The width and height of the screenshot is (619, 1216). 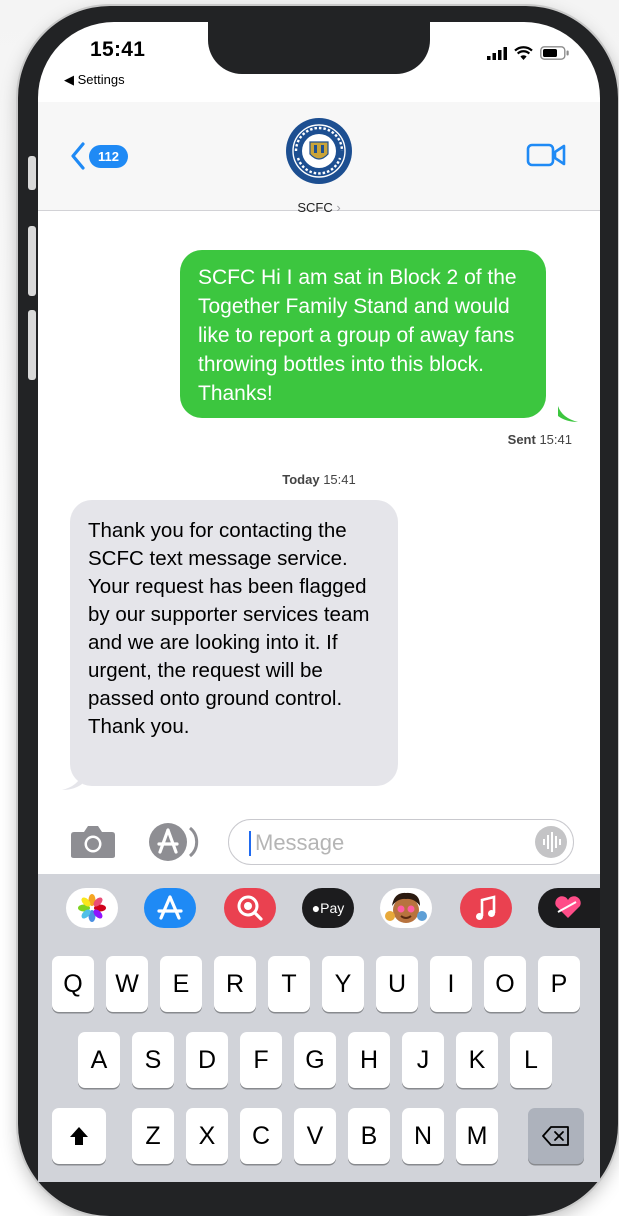 I want to click on memoji-app-button, so click(x=406, y=908).